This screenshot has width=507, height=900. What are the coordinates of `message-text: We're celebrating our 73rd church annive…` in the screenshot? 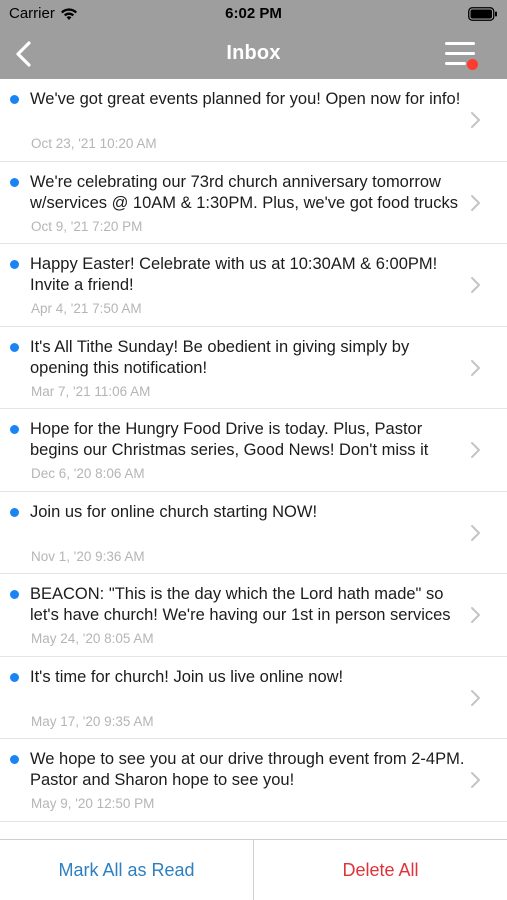 It's located at (244, 192).